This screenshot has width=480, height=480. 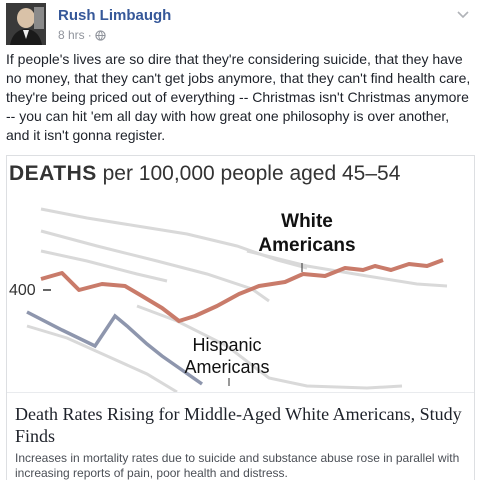 What do you see at coordinates (114, 15) in the screenshot?
I see `author-name: Rush Limbaugh` at bounding box center [114, 15].